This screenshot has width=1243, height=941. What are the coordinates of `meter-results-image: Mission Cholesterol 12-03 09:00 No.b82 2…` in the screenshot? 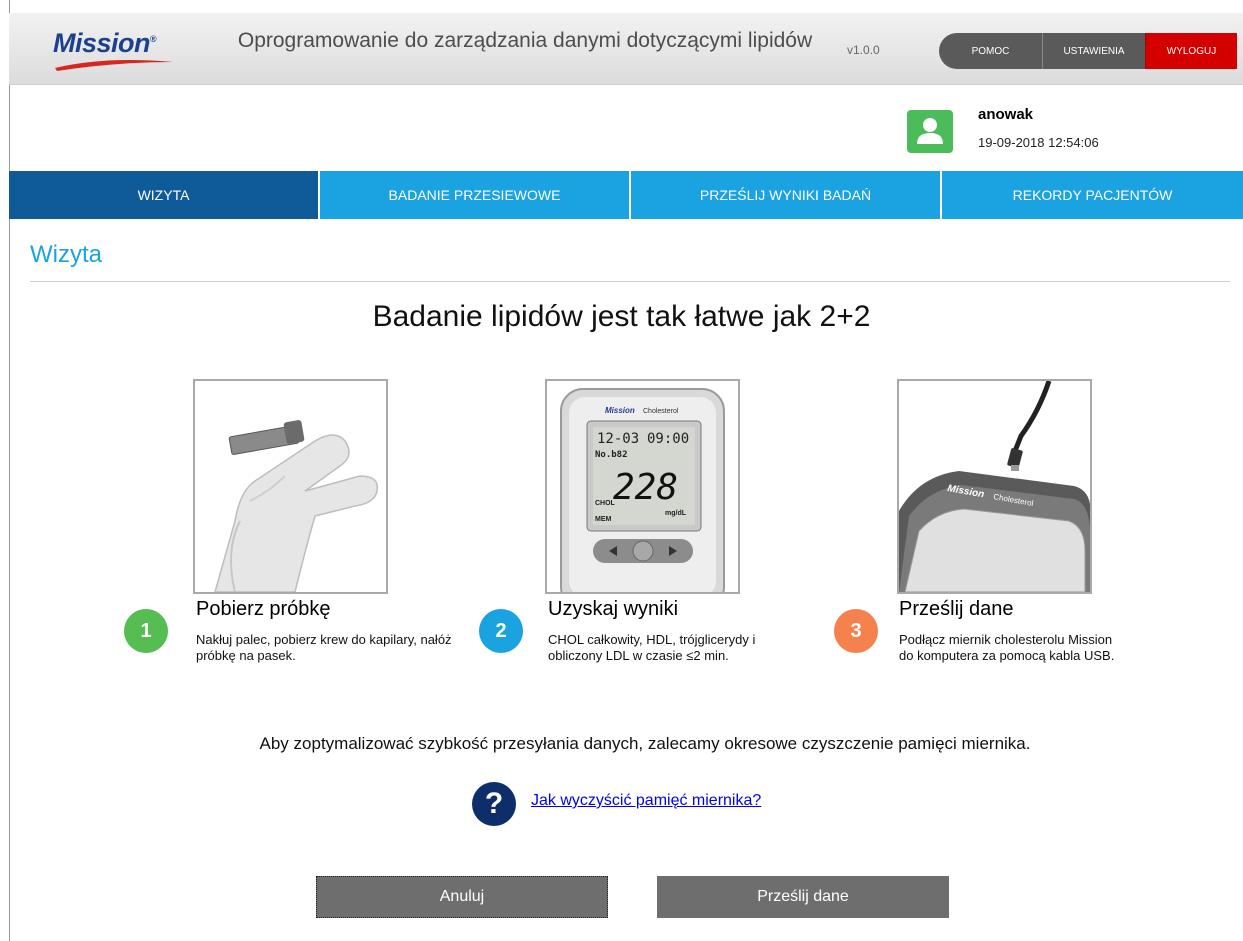 It's located at (642, 486).